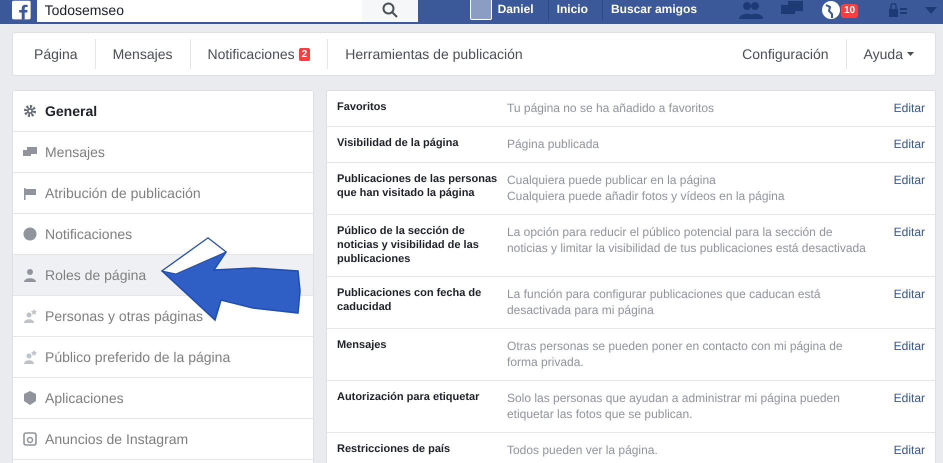 This screenshot has width=943, height=463. Describe the element at coordinates (674, 406) in the screenshot. I see `setting-description: Solo las personas que ayudan a administrar mi página pueden etiquetar las fotos que se publican.` at that location.